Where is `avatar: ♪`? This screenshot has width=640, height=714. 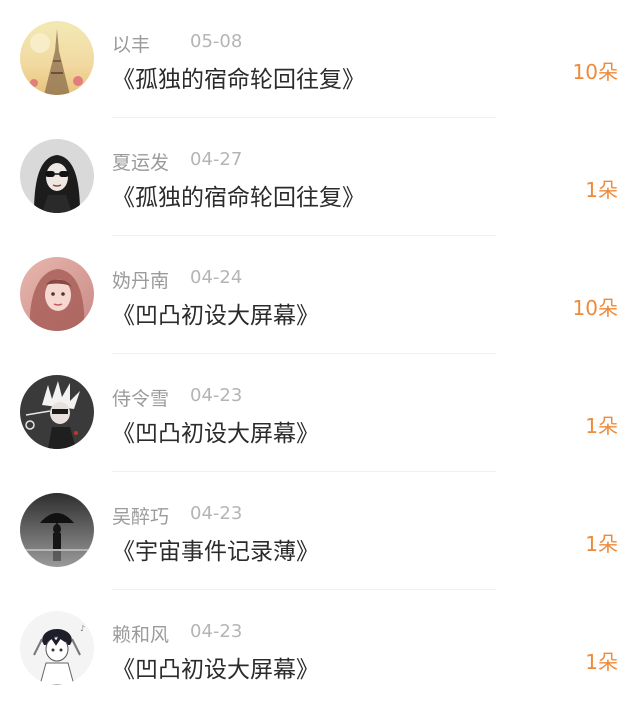
avatar: ♪ is located at coordinates (57, 648).